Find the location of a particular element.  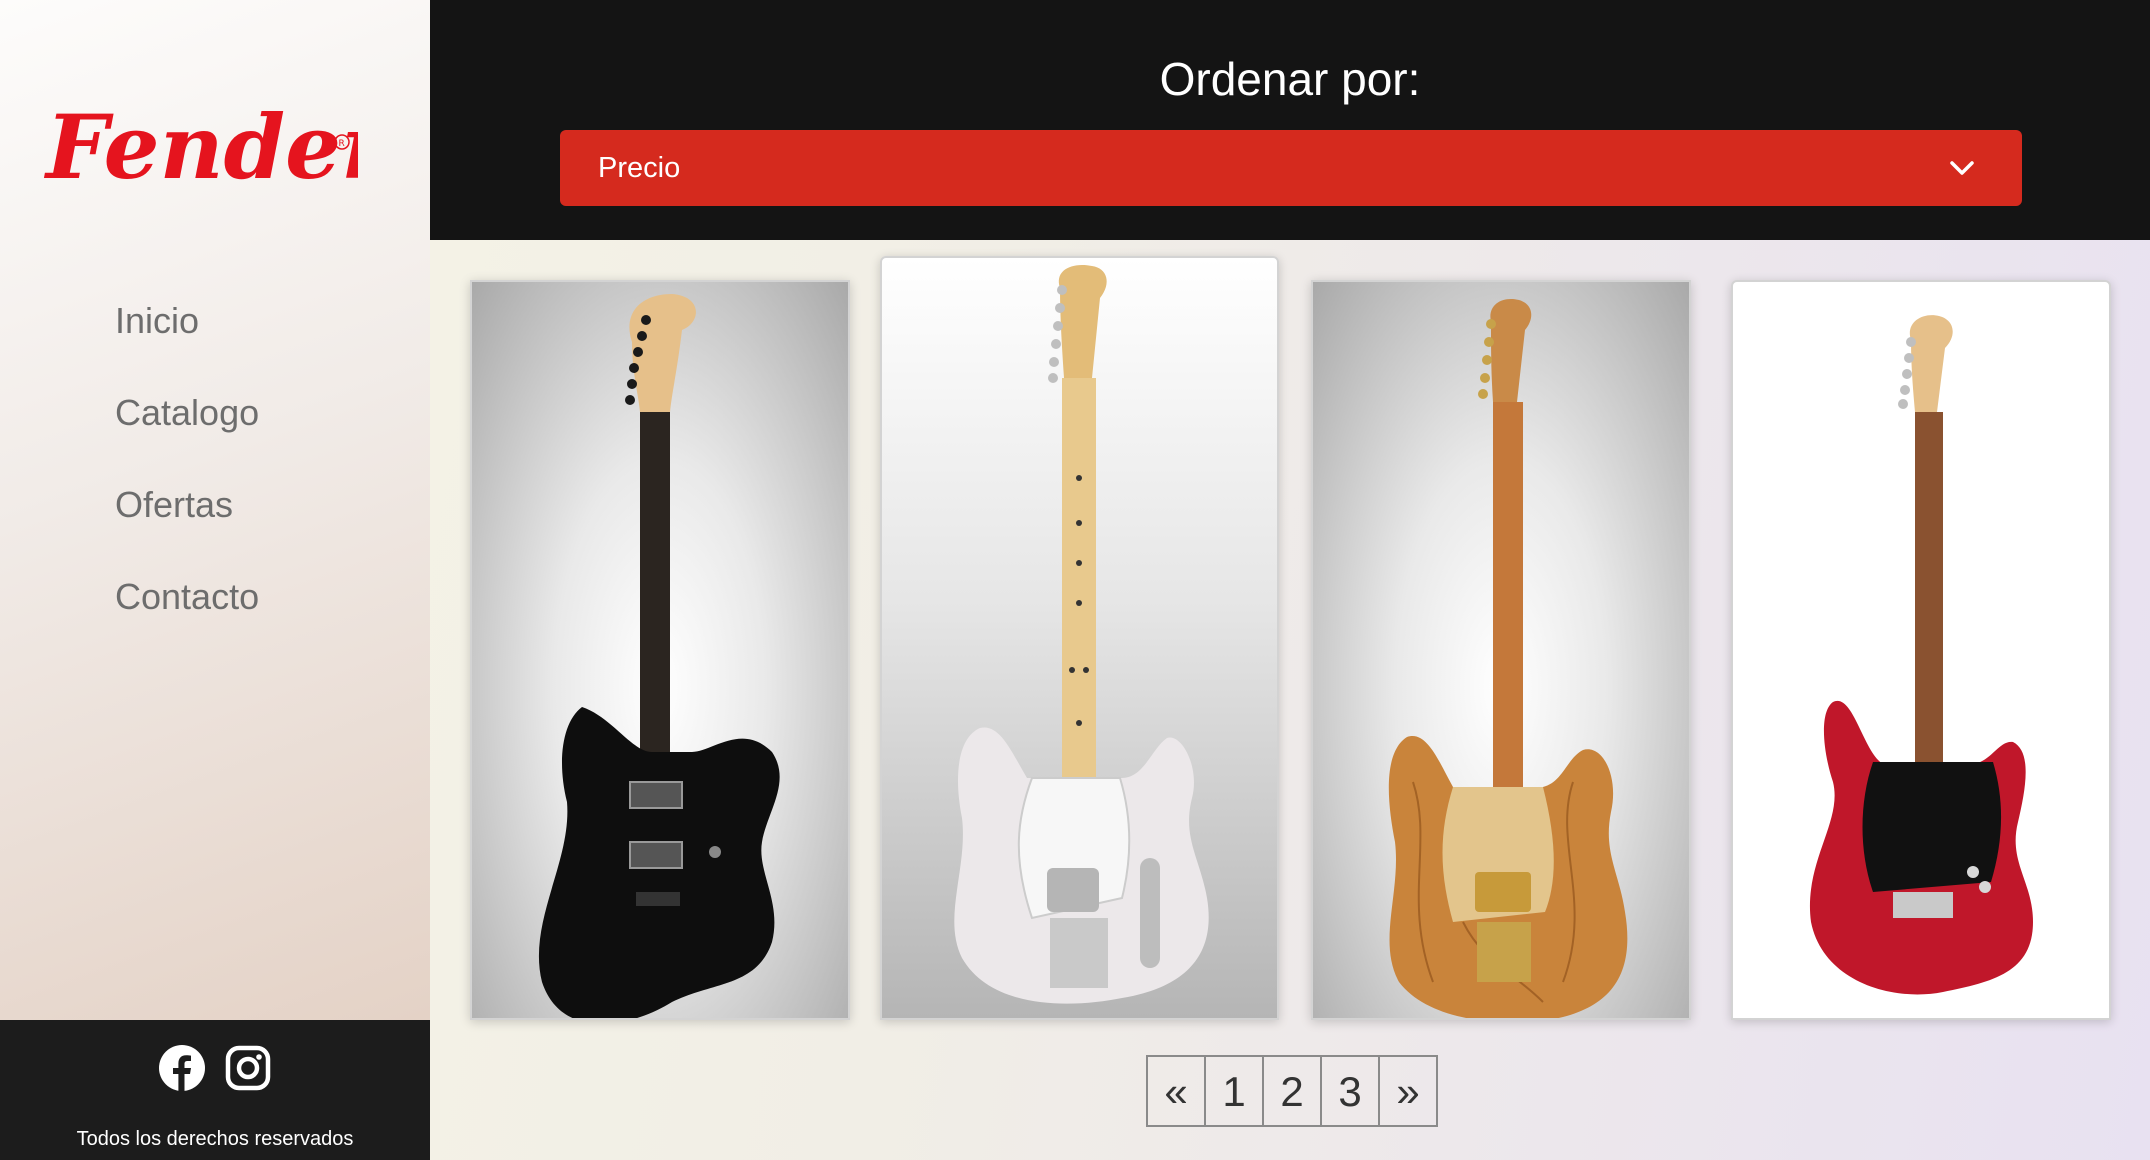

nav-item-contacto: Contacto is located at coordinates (187, 622).